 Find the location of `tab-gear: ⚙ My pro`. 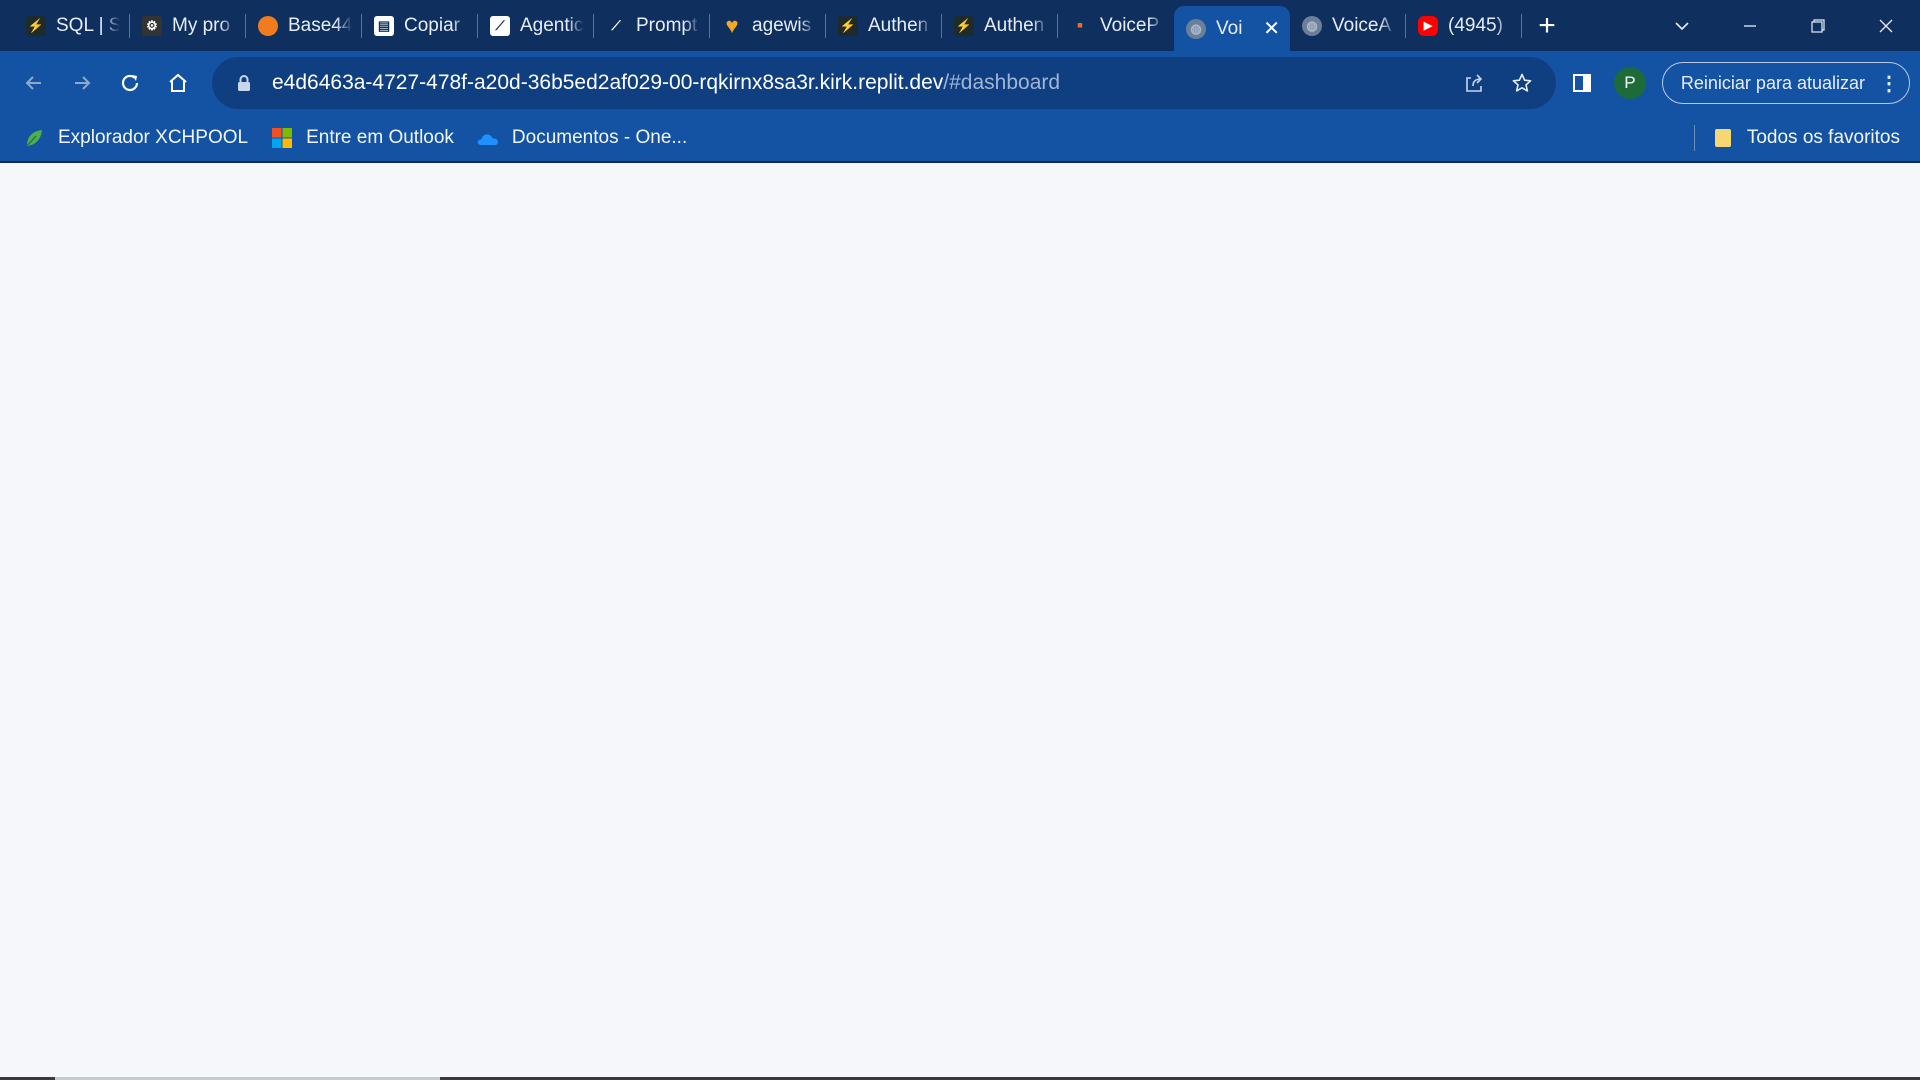

tab-gear: ⚙ My pro is located at coordinates (188, 25).